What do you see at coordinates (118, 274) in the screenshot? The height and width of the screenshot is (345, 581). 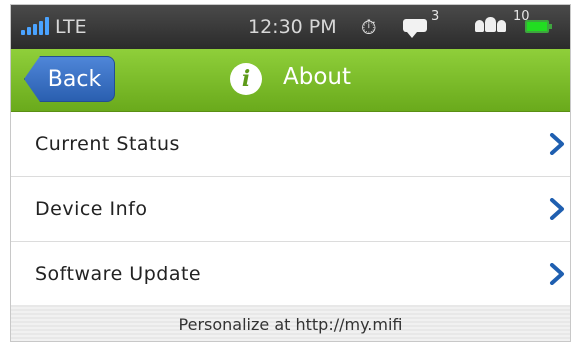 I see `list-item-label: Software Update` at bounding box center [118, 274].